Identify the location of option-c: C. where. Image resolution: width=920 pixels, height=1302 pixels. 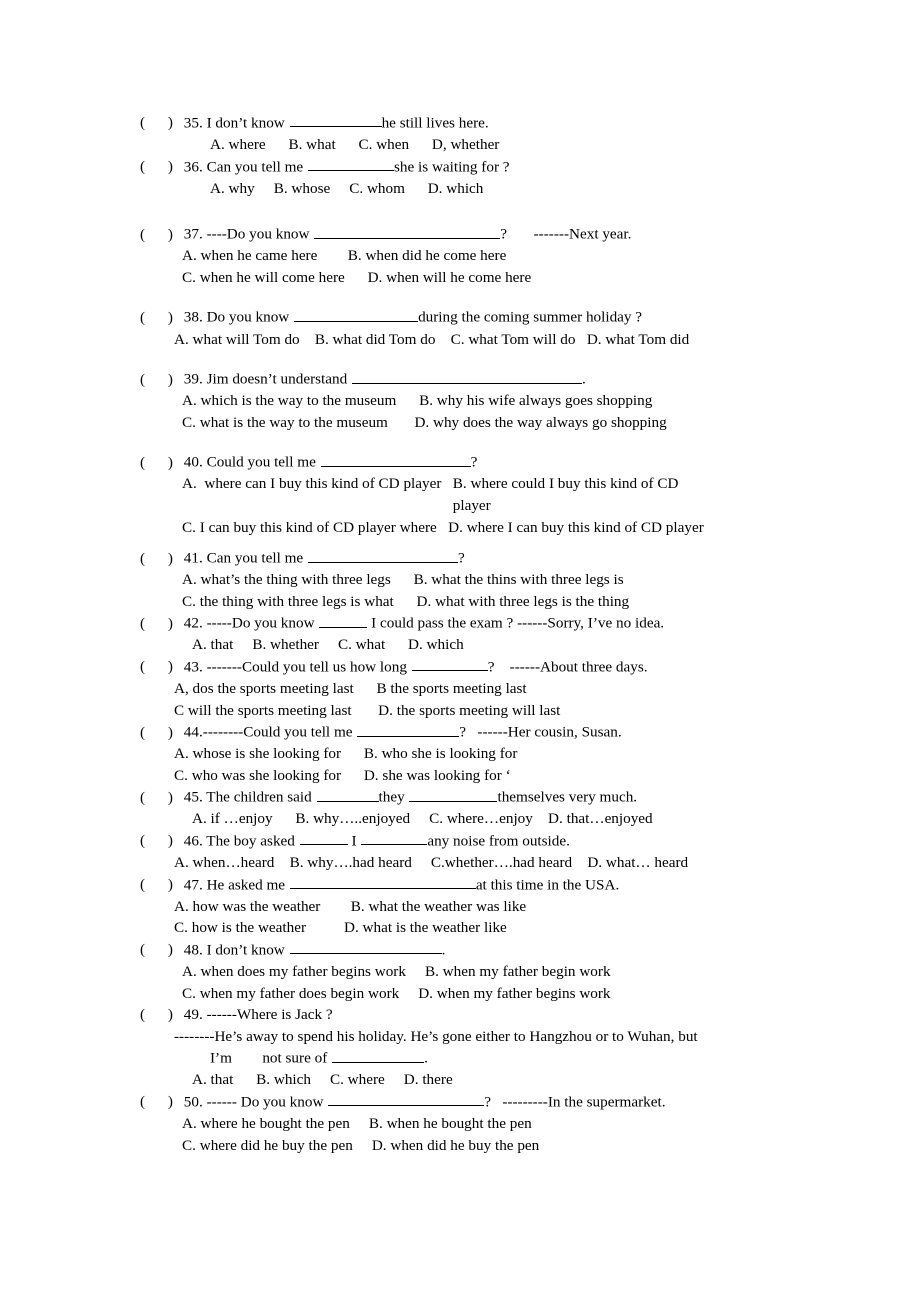
(357, 1079).